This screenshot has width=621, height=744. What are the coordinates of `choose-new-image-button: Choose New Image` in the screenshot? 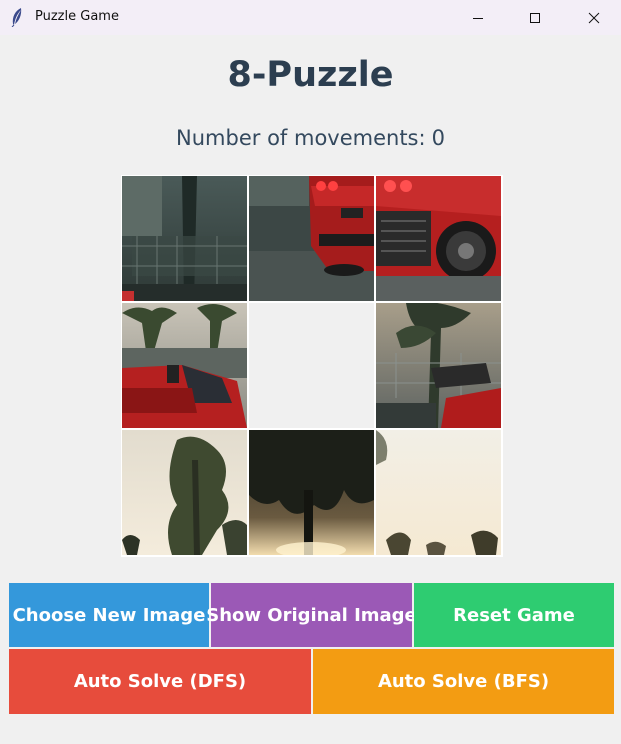 It's located at (109, 615).